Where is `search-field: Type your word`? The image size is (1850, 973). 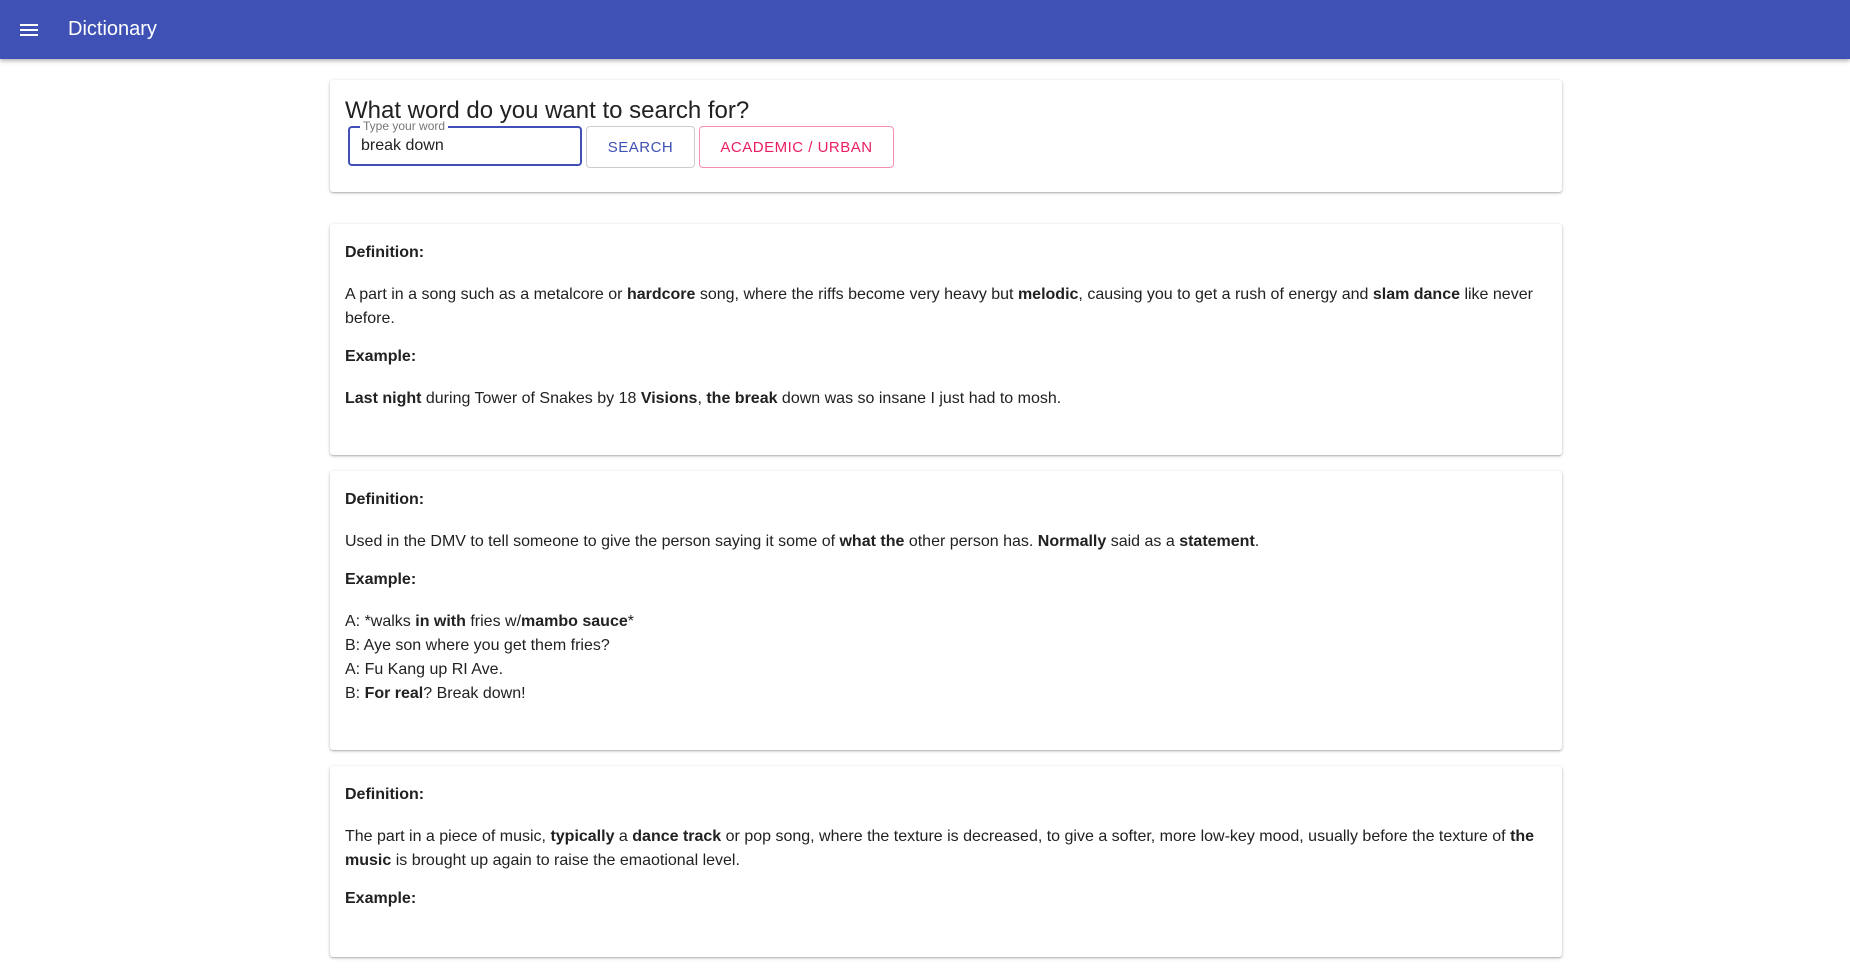 search-field: Type your word is located at coordinates (465, 142).